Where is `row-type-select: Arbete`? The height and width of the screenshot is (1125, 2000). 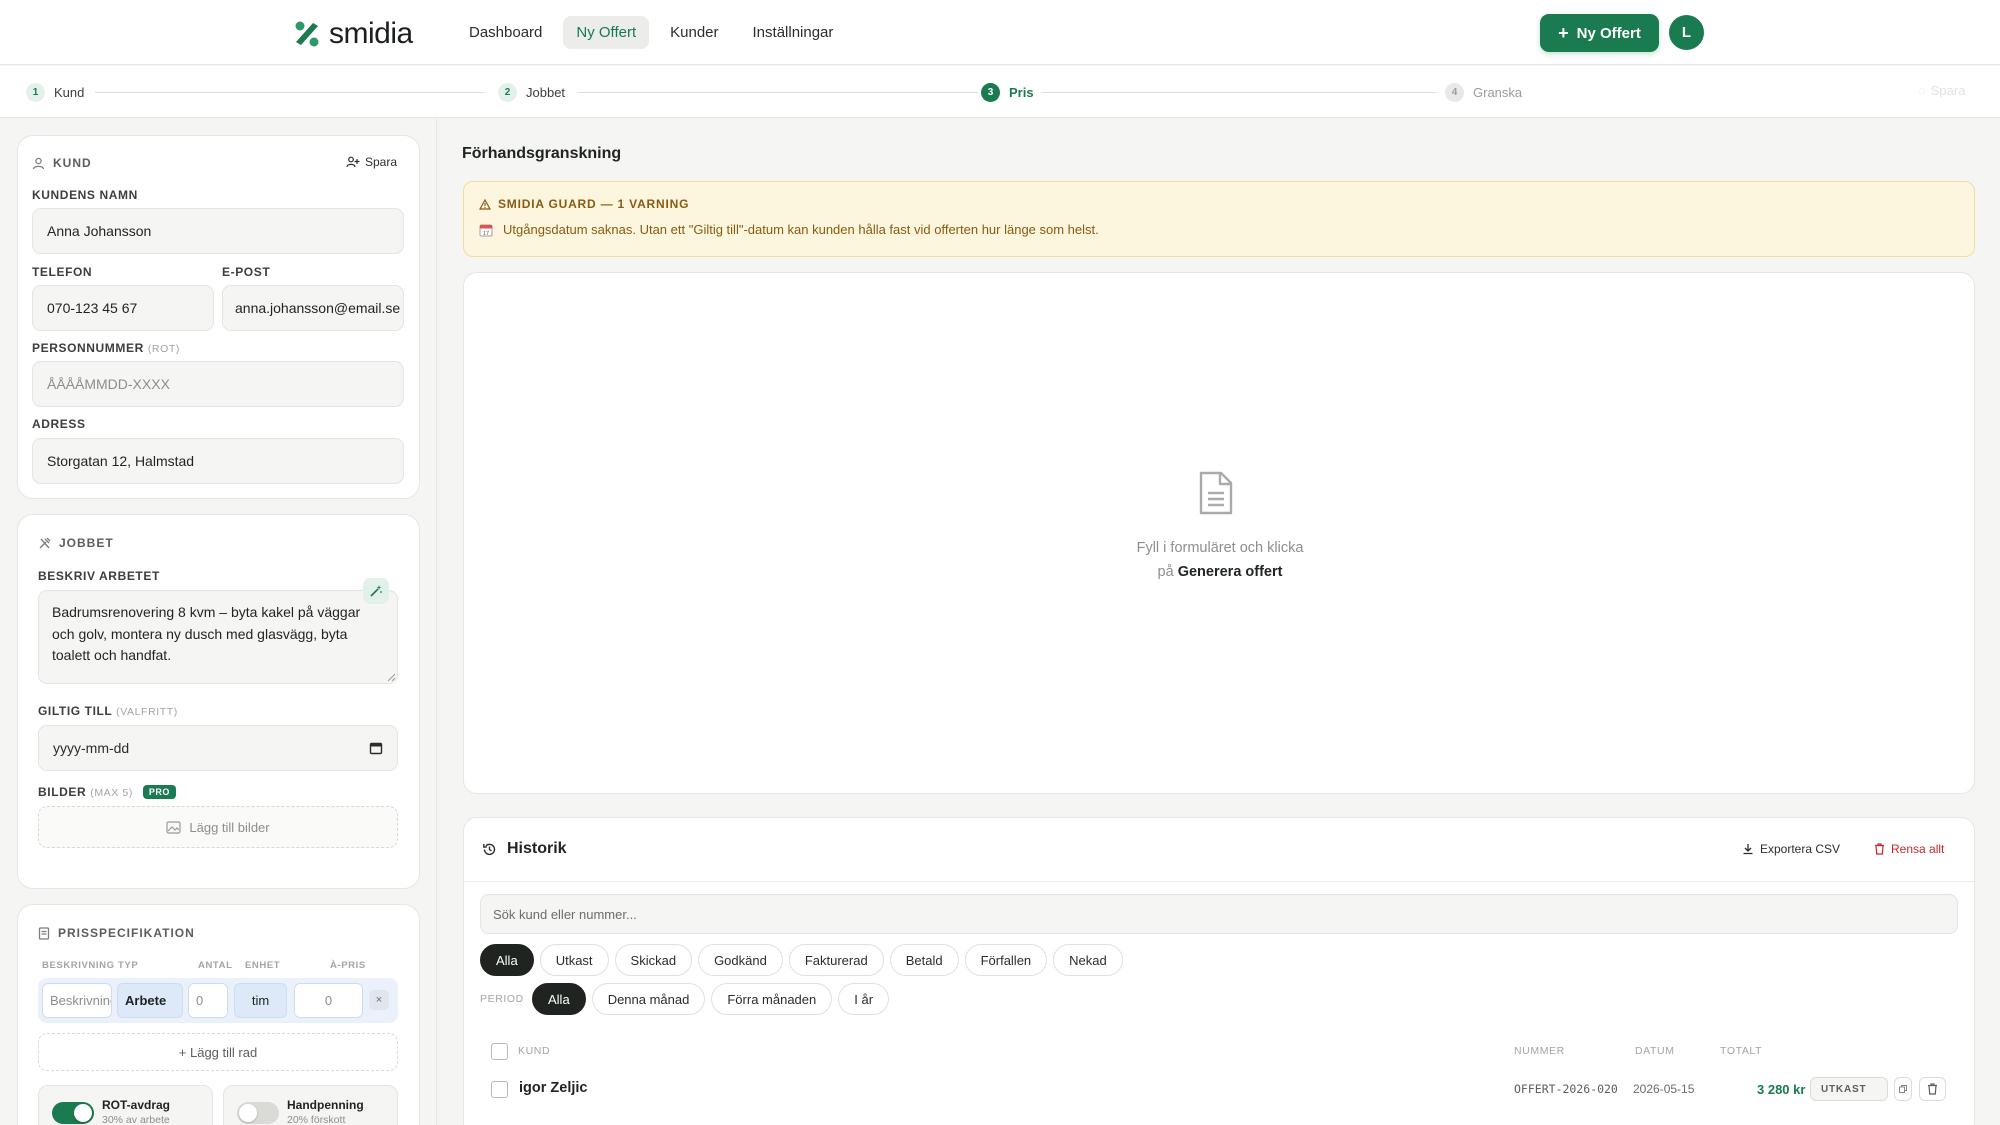 row-type-select: Arbete is located at coordinates (150, 1000).